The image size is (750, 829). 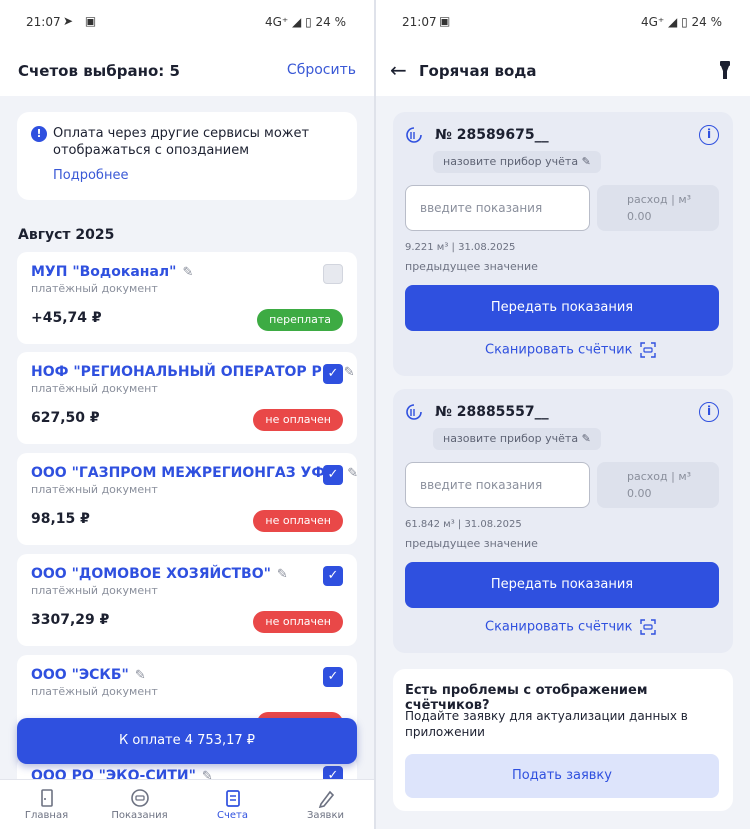 What do you see at coordinates (82, 21) in the screenshot?
I see `telegram-icon: ➤ ▣` at bounding box center [82, 21].